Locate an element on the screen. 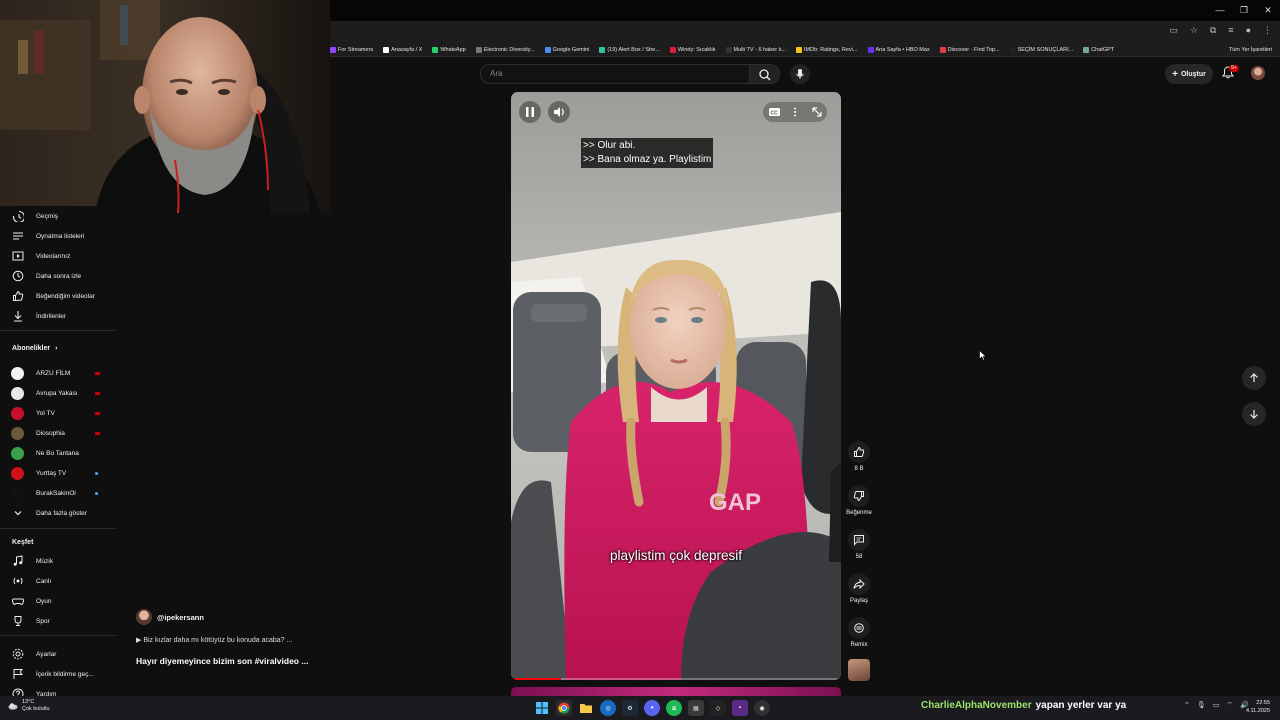  file-explorer-icon is located at coordinates (586, 708).